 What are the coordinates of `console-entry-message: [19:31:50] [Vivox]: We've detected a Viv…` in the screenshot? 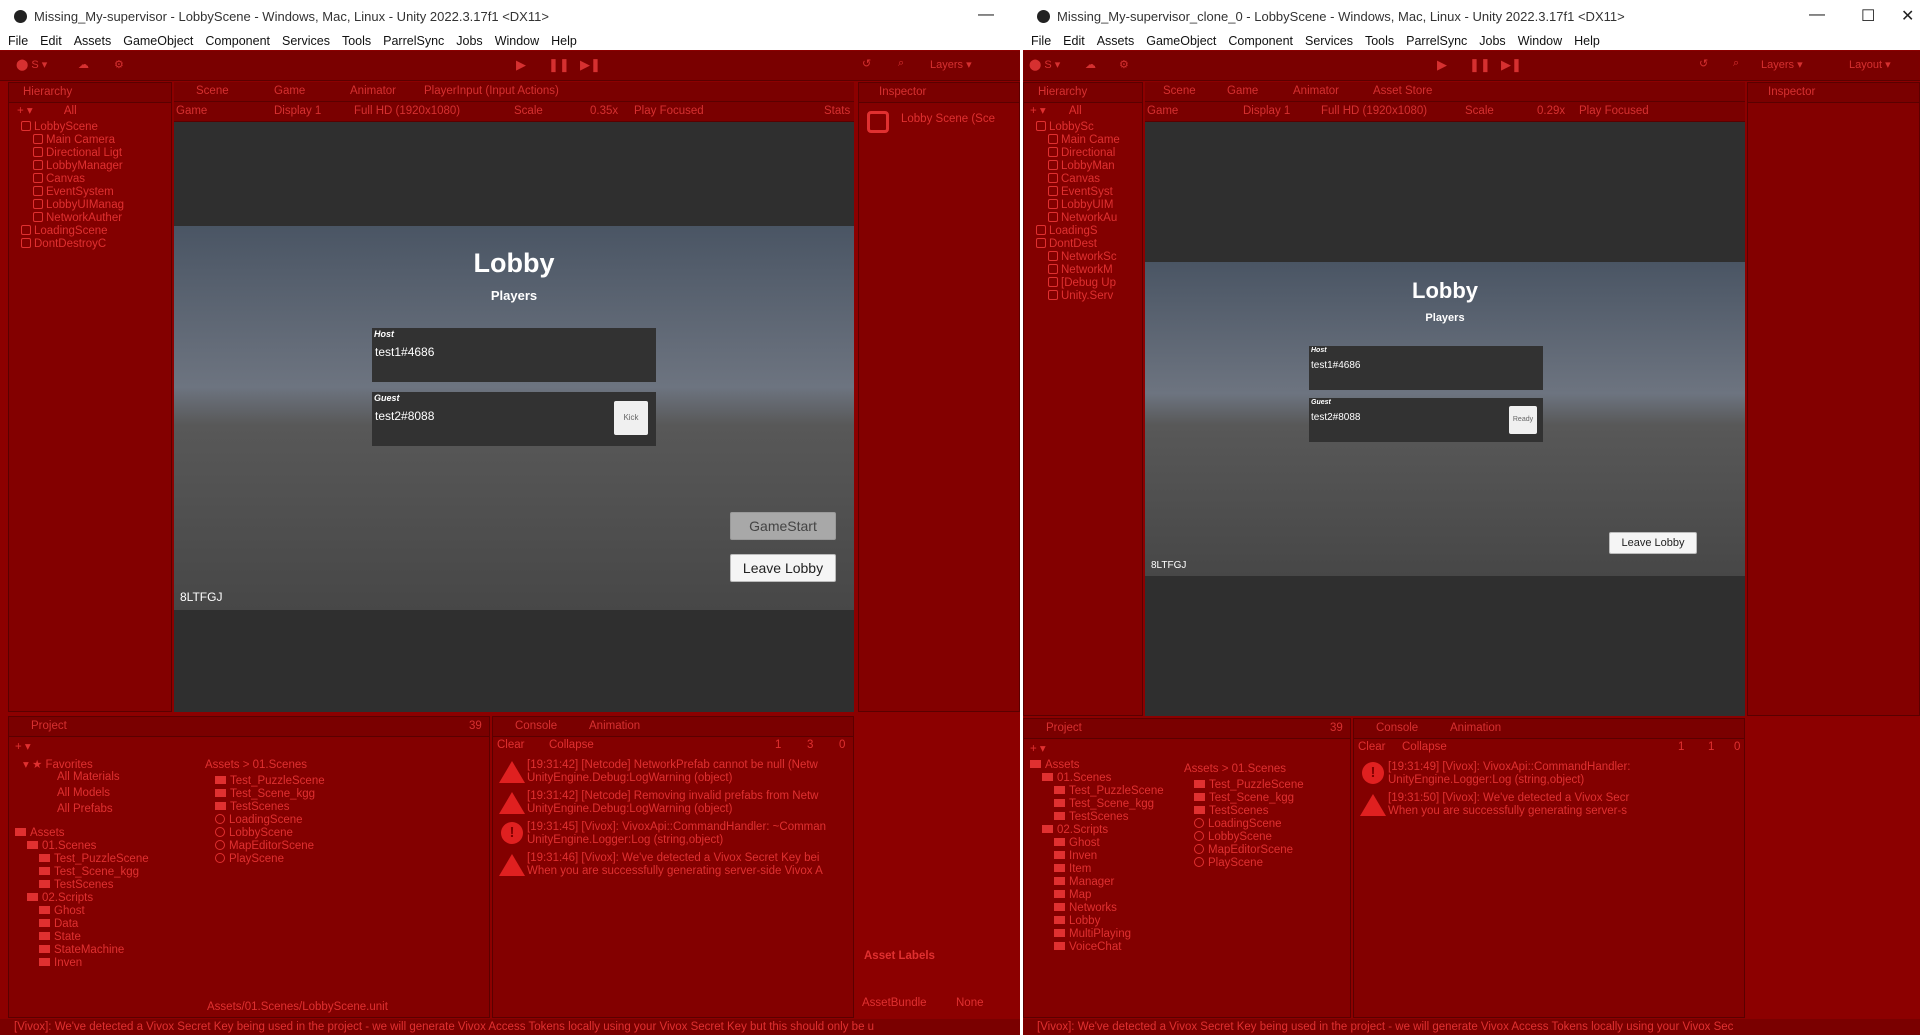 It's located at (1508, 798).